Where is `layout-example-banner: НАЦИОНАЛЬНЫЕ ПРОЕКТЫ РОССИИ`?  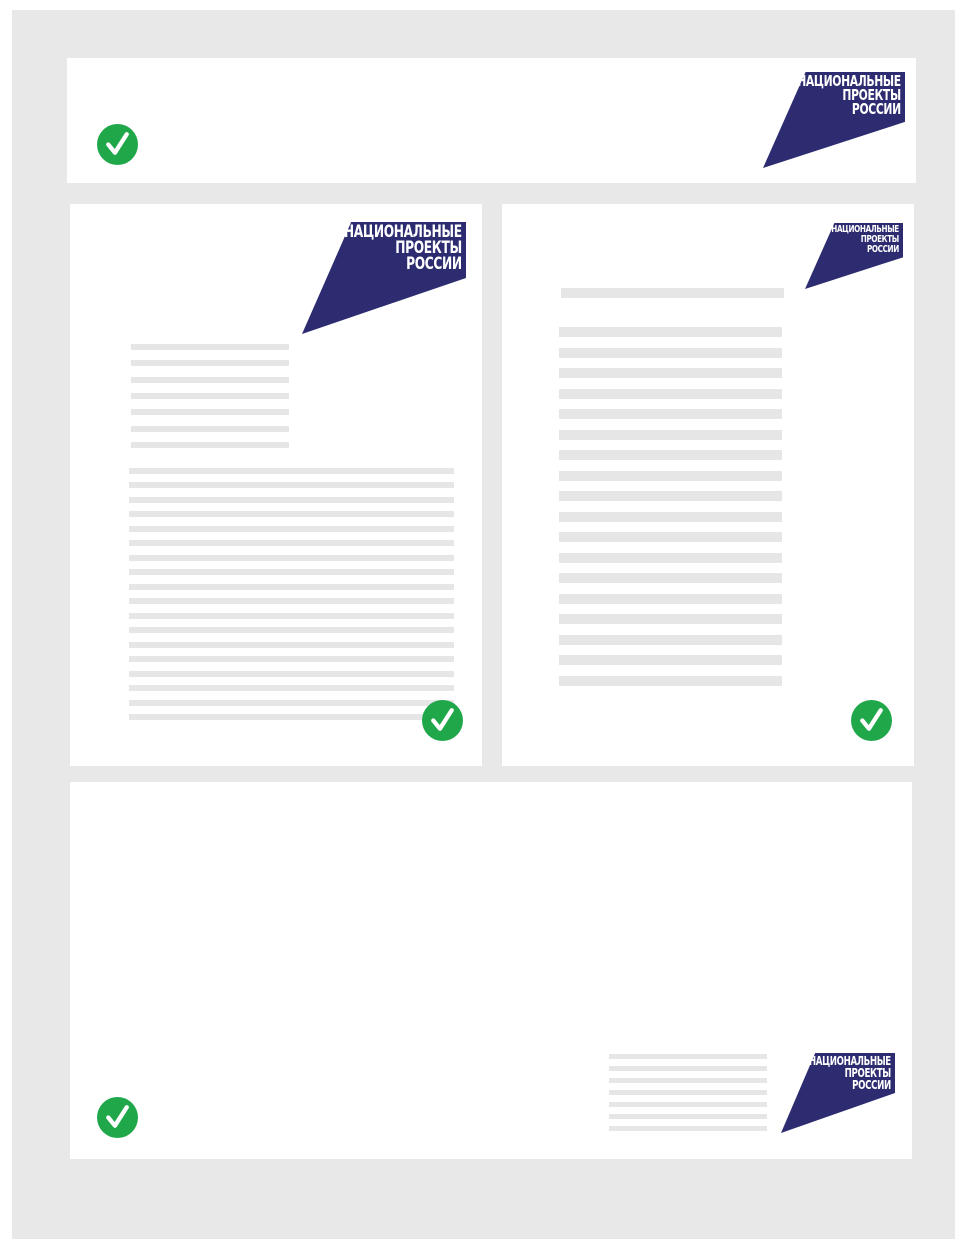 layout-example-banner: НАЦИОНАЛЬНЫЕ ПРОЕКТЫ РОССИИ is located at coordinates (491, 120).